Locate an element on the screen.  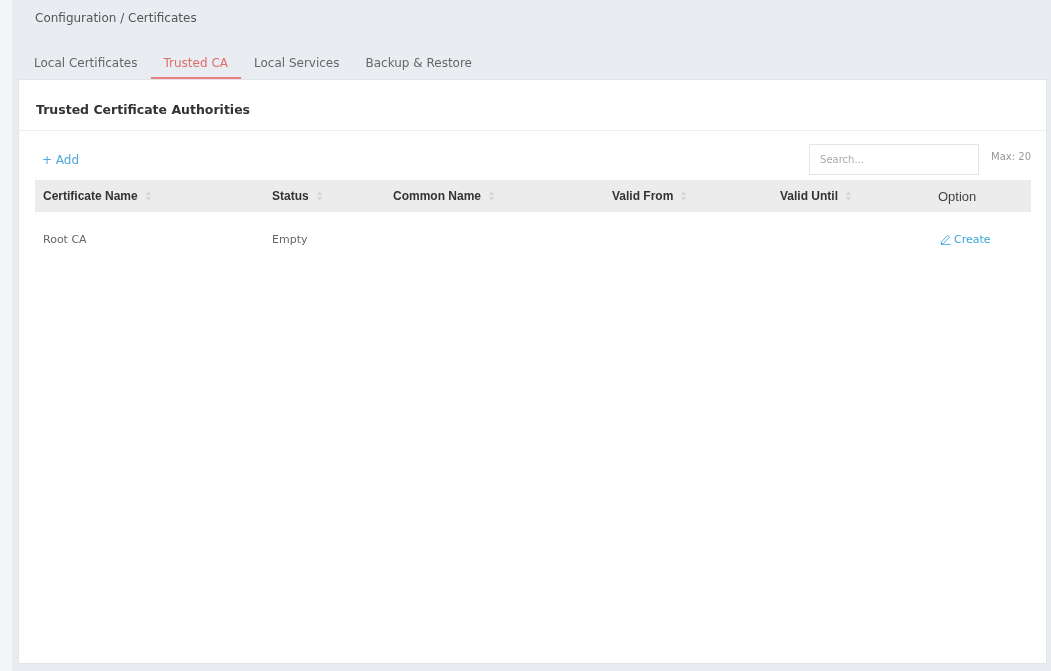
tab: Backup & Restore is located at coordinates (418, 63).